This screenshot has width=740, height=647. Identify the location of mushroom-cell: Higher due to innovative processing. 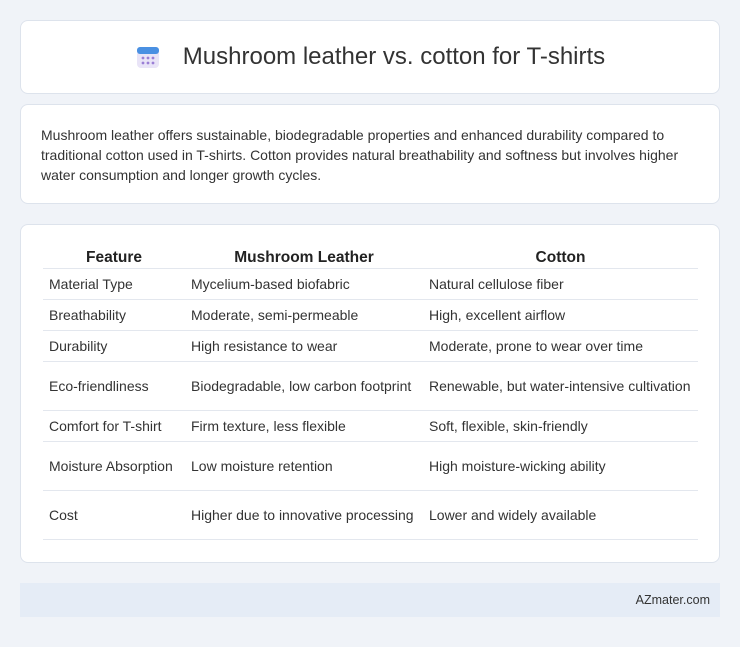
(304, 515).